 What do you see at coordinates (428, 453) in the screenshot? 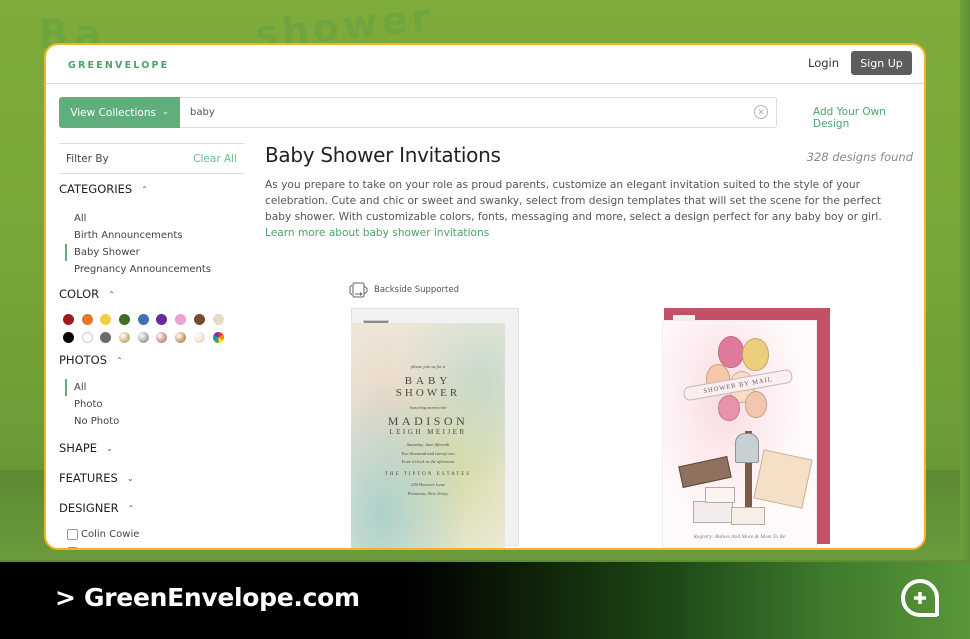
I see `invitation-text: Two thousand and twenty-two` at bounding box center [428, 453].